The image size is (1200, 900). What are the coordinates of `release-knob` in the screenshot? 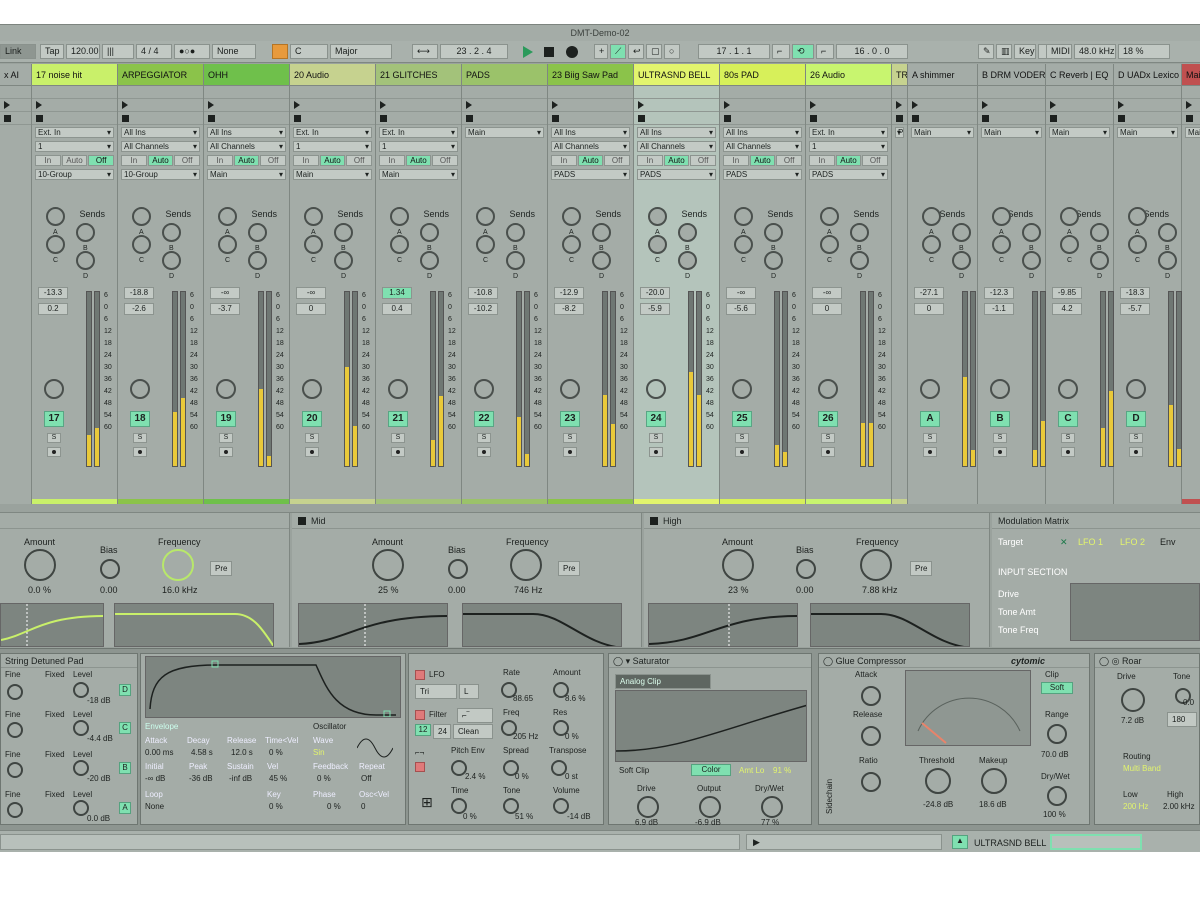 It's located at (871, 736).